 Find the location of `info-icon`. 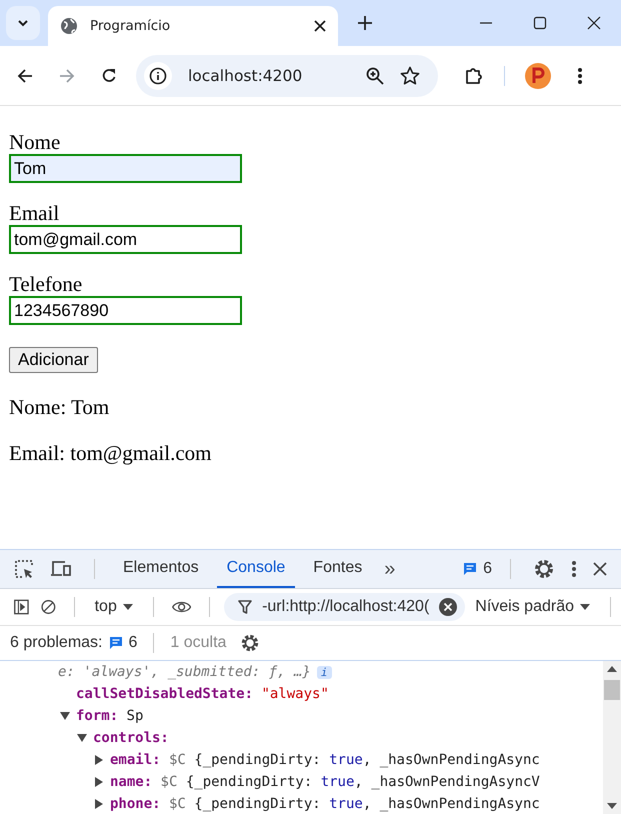

info-icon is located at coordinates (158, 76).